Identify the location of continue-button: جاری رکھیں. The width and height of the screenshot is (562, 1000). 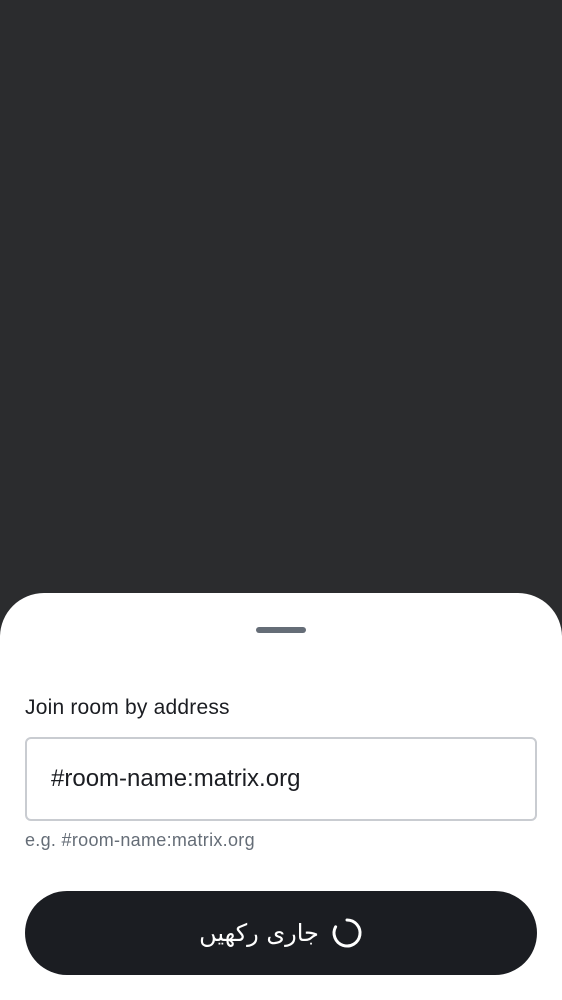
(281, 933).